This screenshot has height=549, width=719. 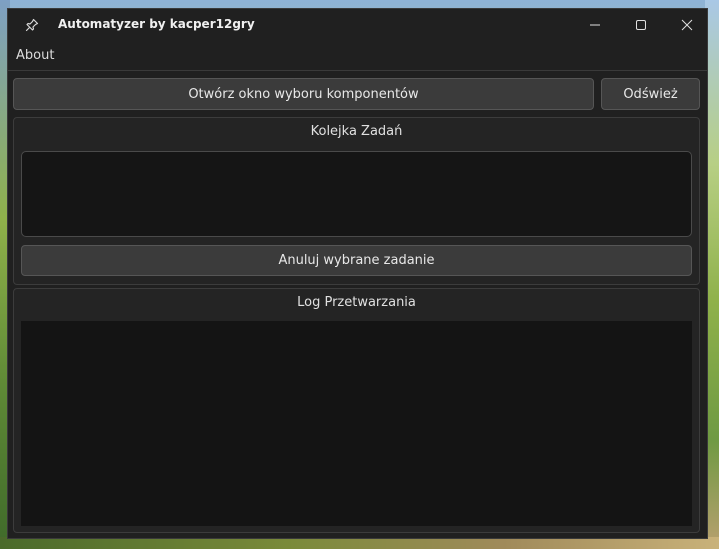 I want to click on menu-bar: About, so click(x=357, y=56).